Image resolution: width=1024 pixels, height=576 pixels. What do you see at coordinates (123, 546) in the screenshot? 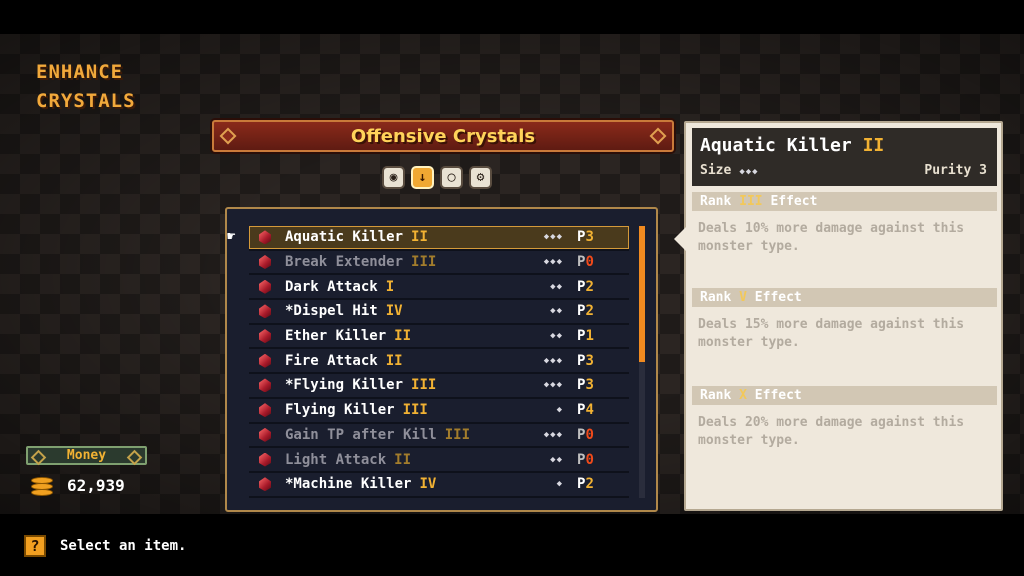
I see `help-text: Select an item.` at bounding box center [123, 546].